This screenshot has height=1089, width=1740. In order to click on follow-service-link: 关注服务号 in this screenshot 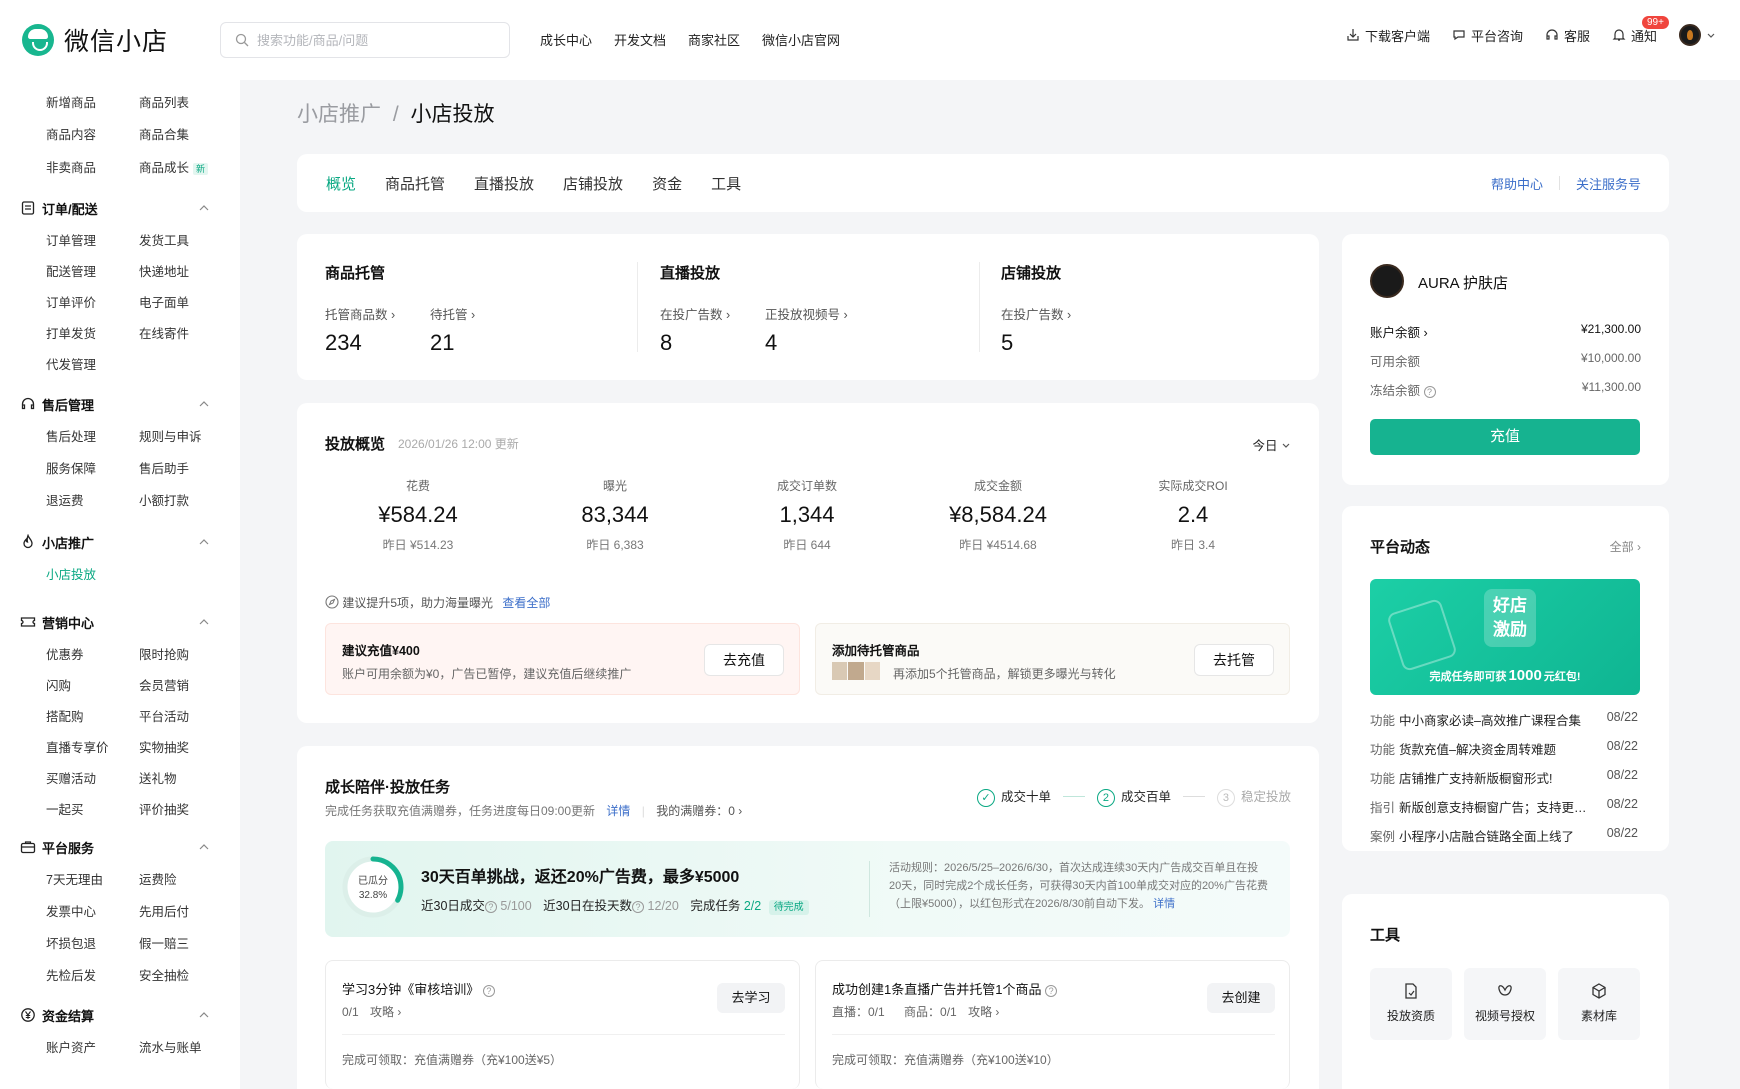, I will do `click(1608, 183)`.